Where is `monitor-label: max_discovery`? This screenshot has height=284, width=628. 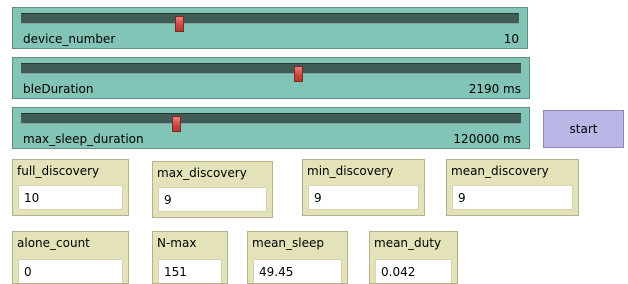 monitor-label: max_discovery is located at coordinates (202, 173).